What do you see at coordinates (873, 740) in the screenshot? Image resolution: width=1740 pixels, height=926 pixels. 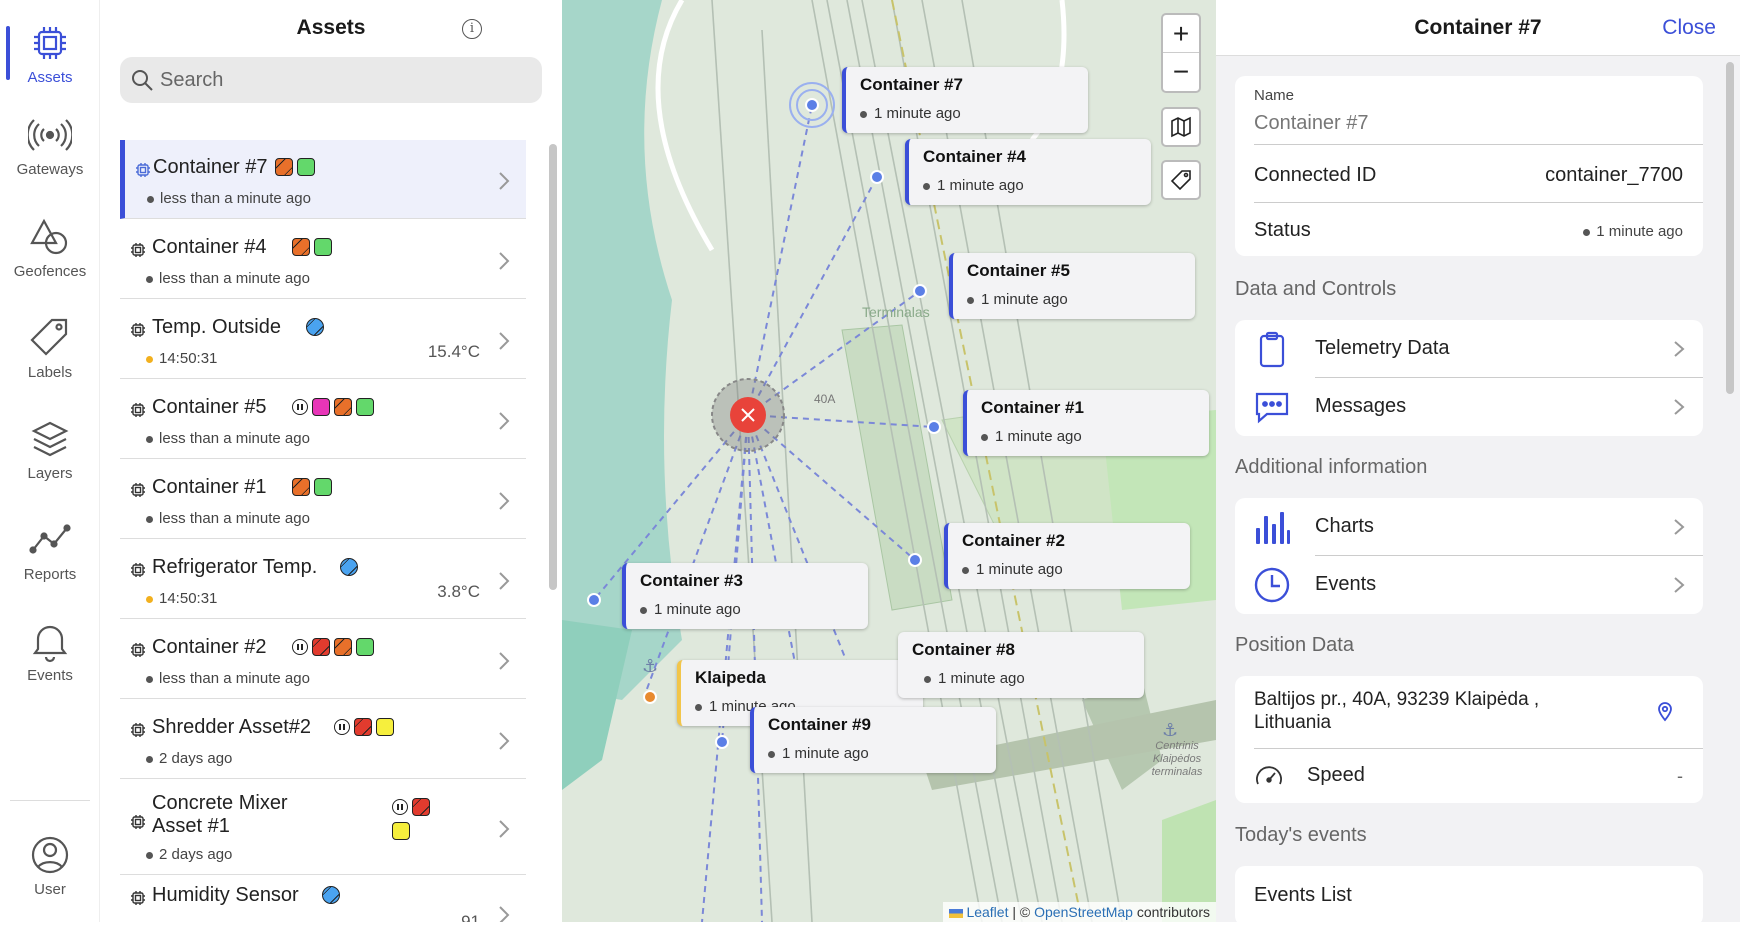 I see `marker-container-9: Container #9 1 minute ago` at bounding box center [873, 740].